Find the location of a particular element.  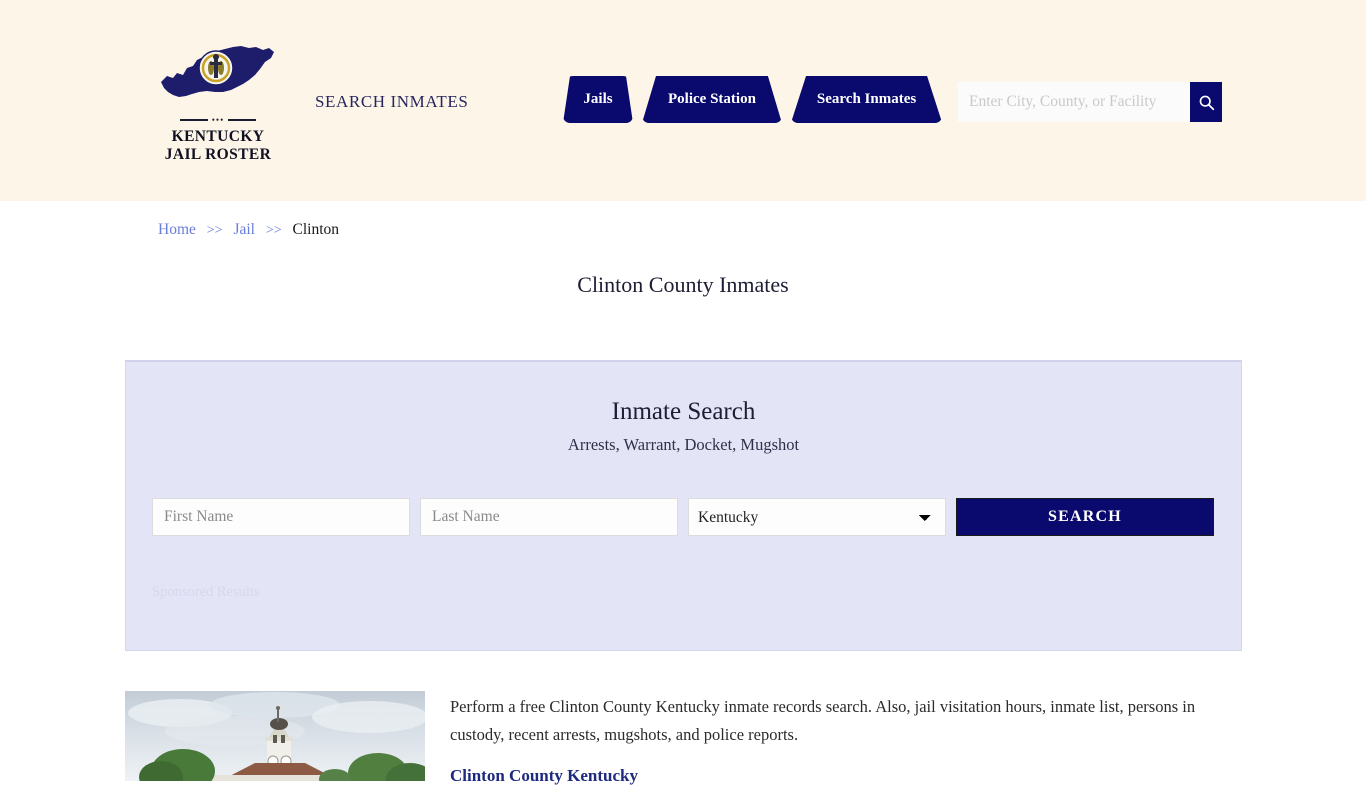

header-search-button is located at coordinates (1206, 102).